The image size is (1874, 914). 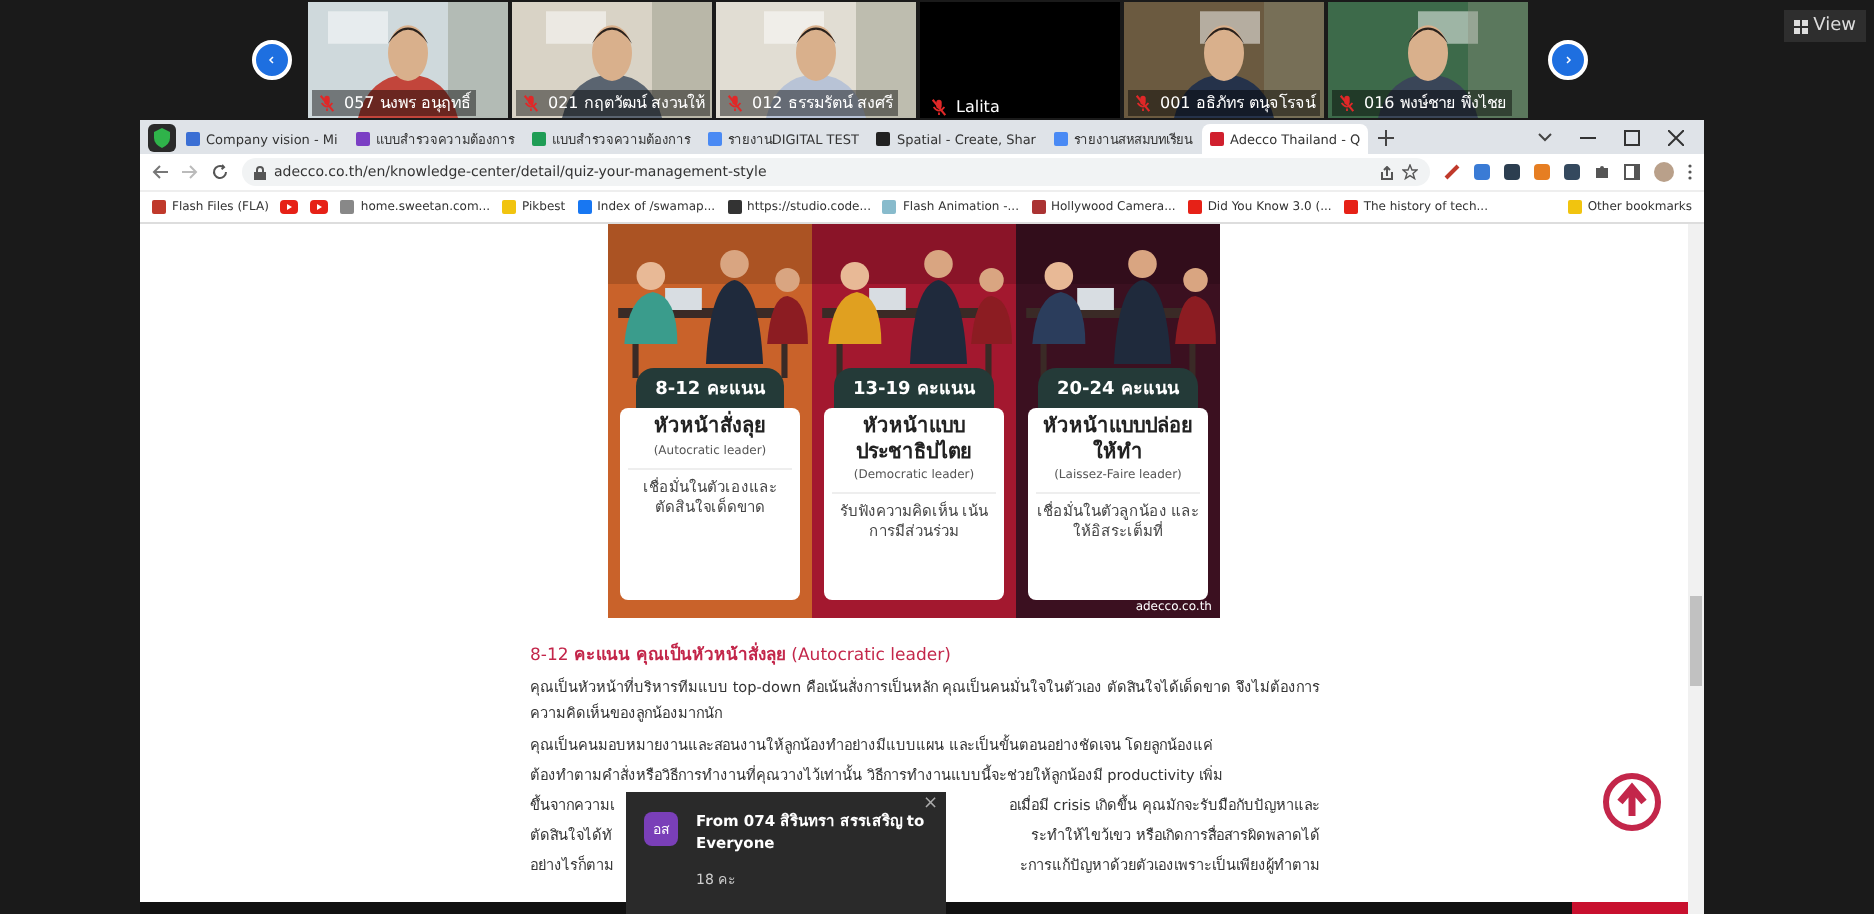 I want to click on chevron-right-icon, so click(x=1568, y=60).